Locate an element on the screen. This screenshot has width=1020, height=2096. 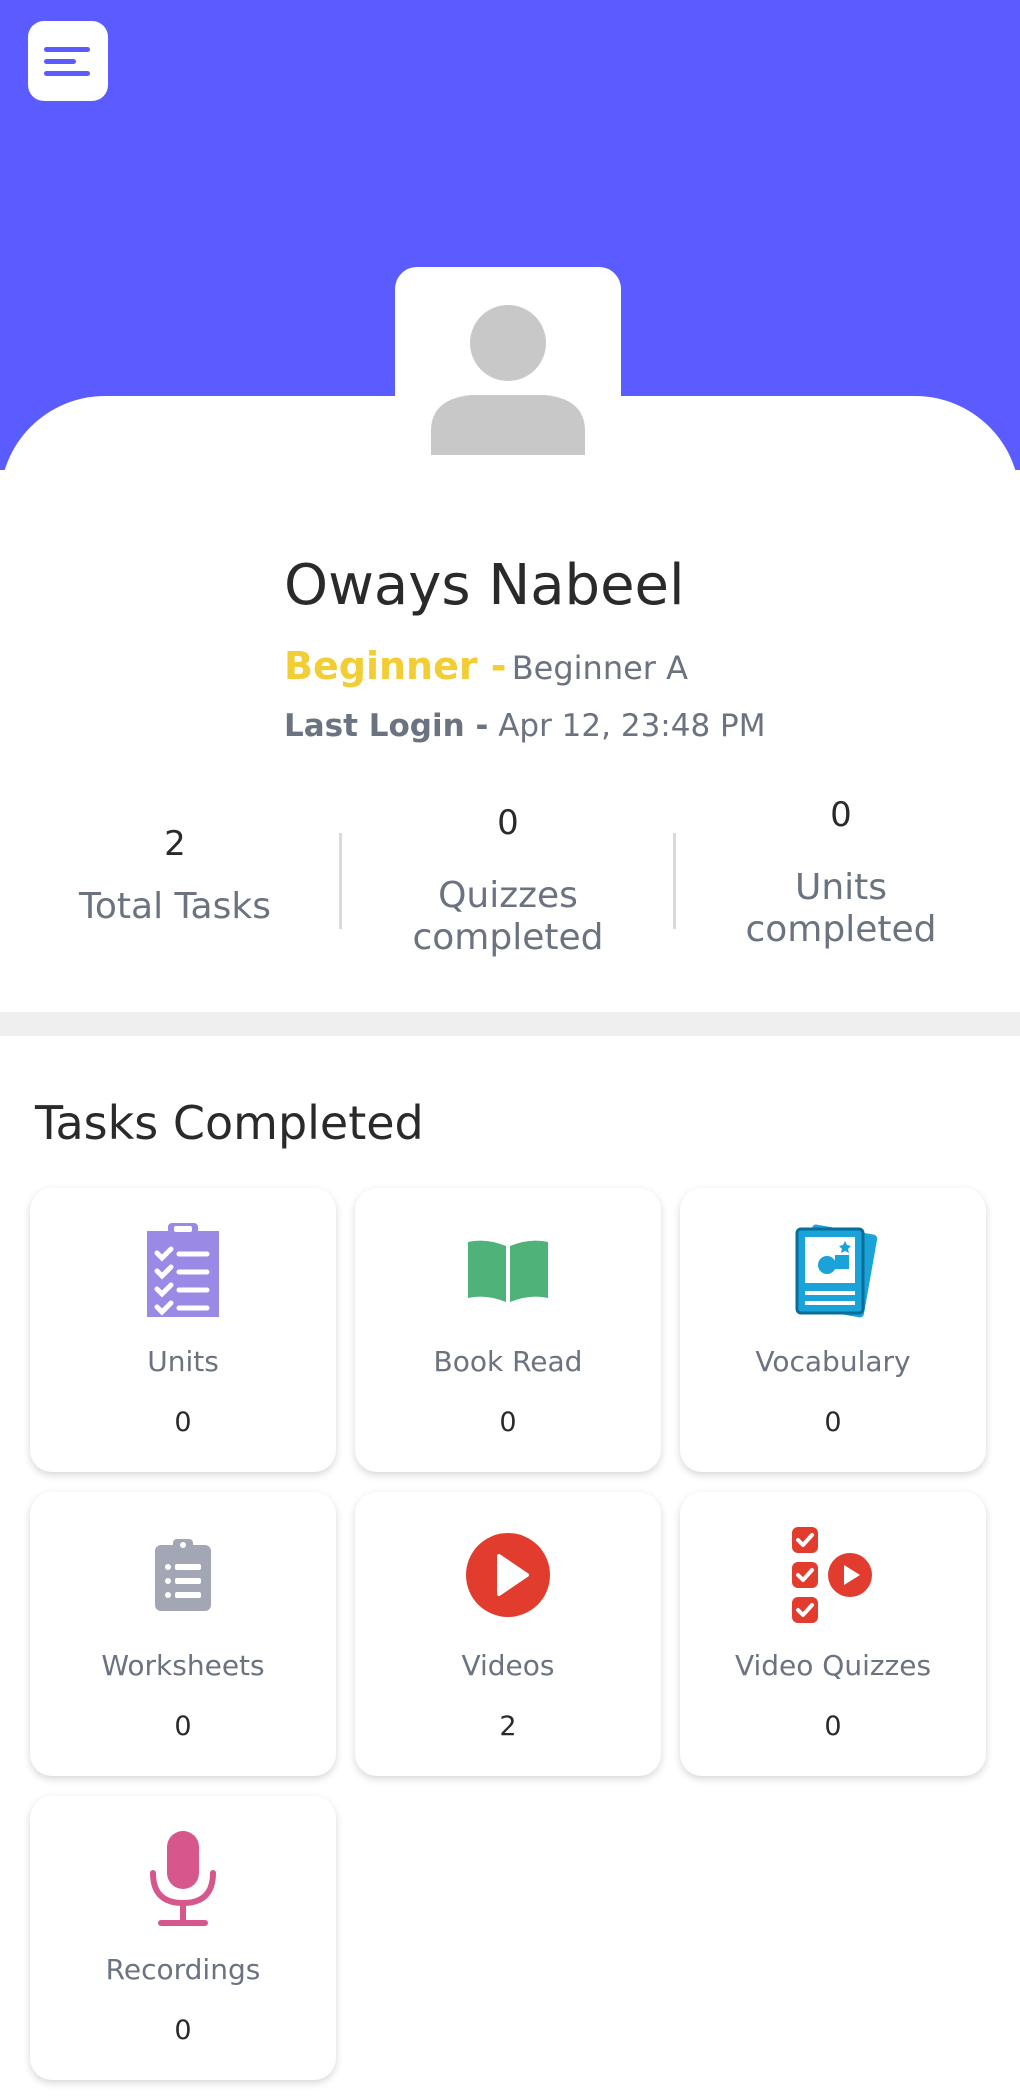
task-tile-worksheets: Worksheets 0 is located at coordinates (183, 1634).